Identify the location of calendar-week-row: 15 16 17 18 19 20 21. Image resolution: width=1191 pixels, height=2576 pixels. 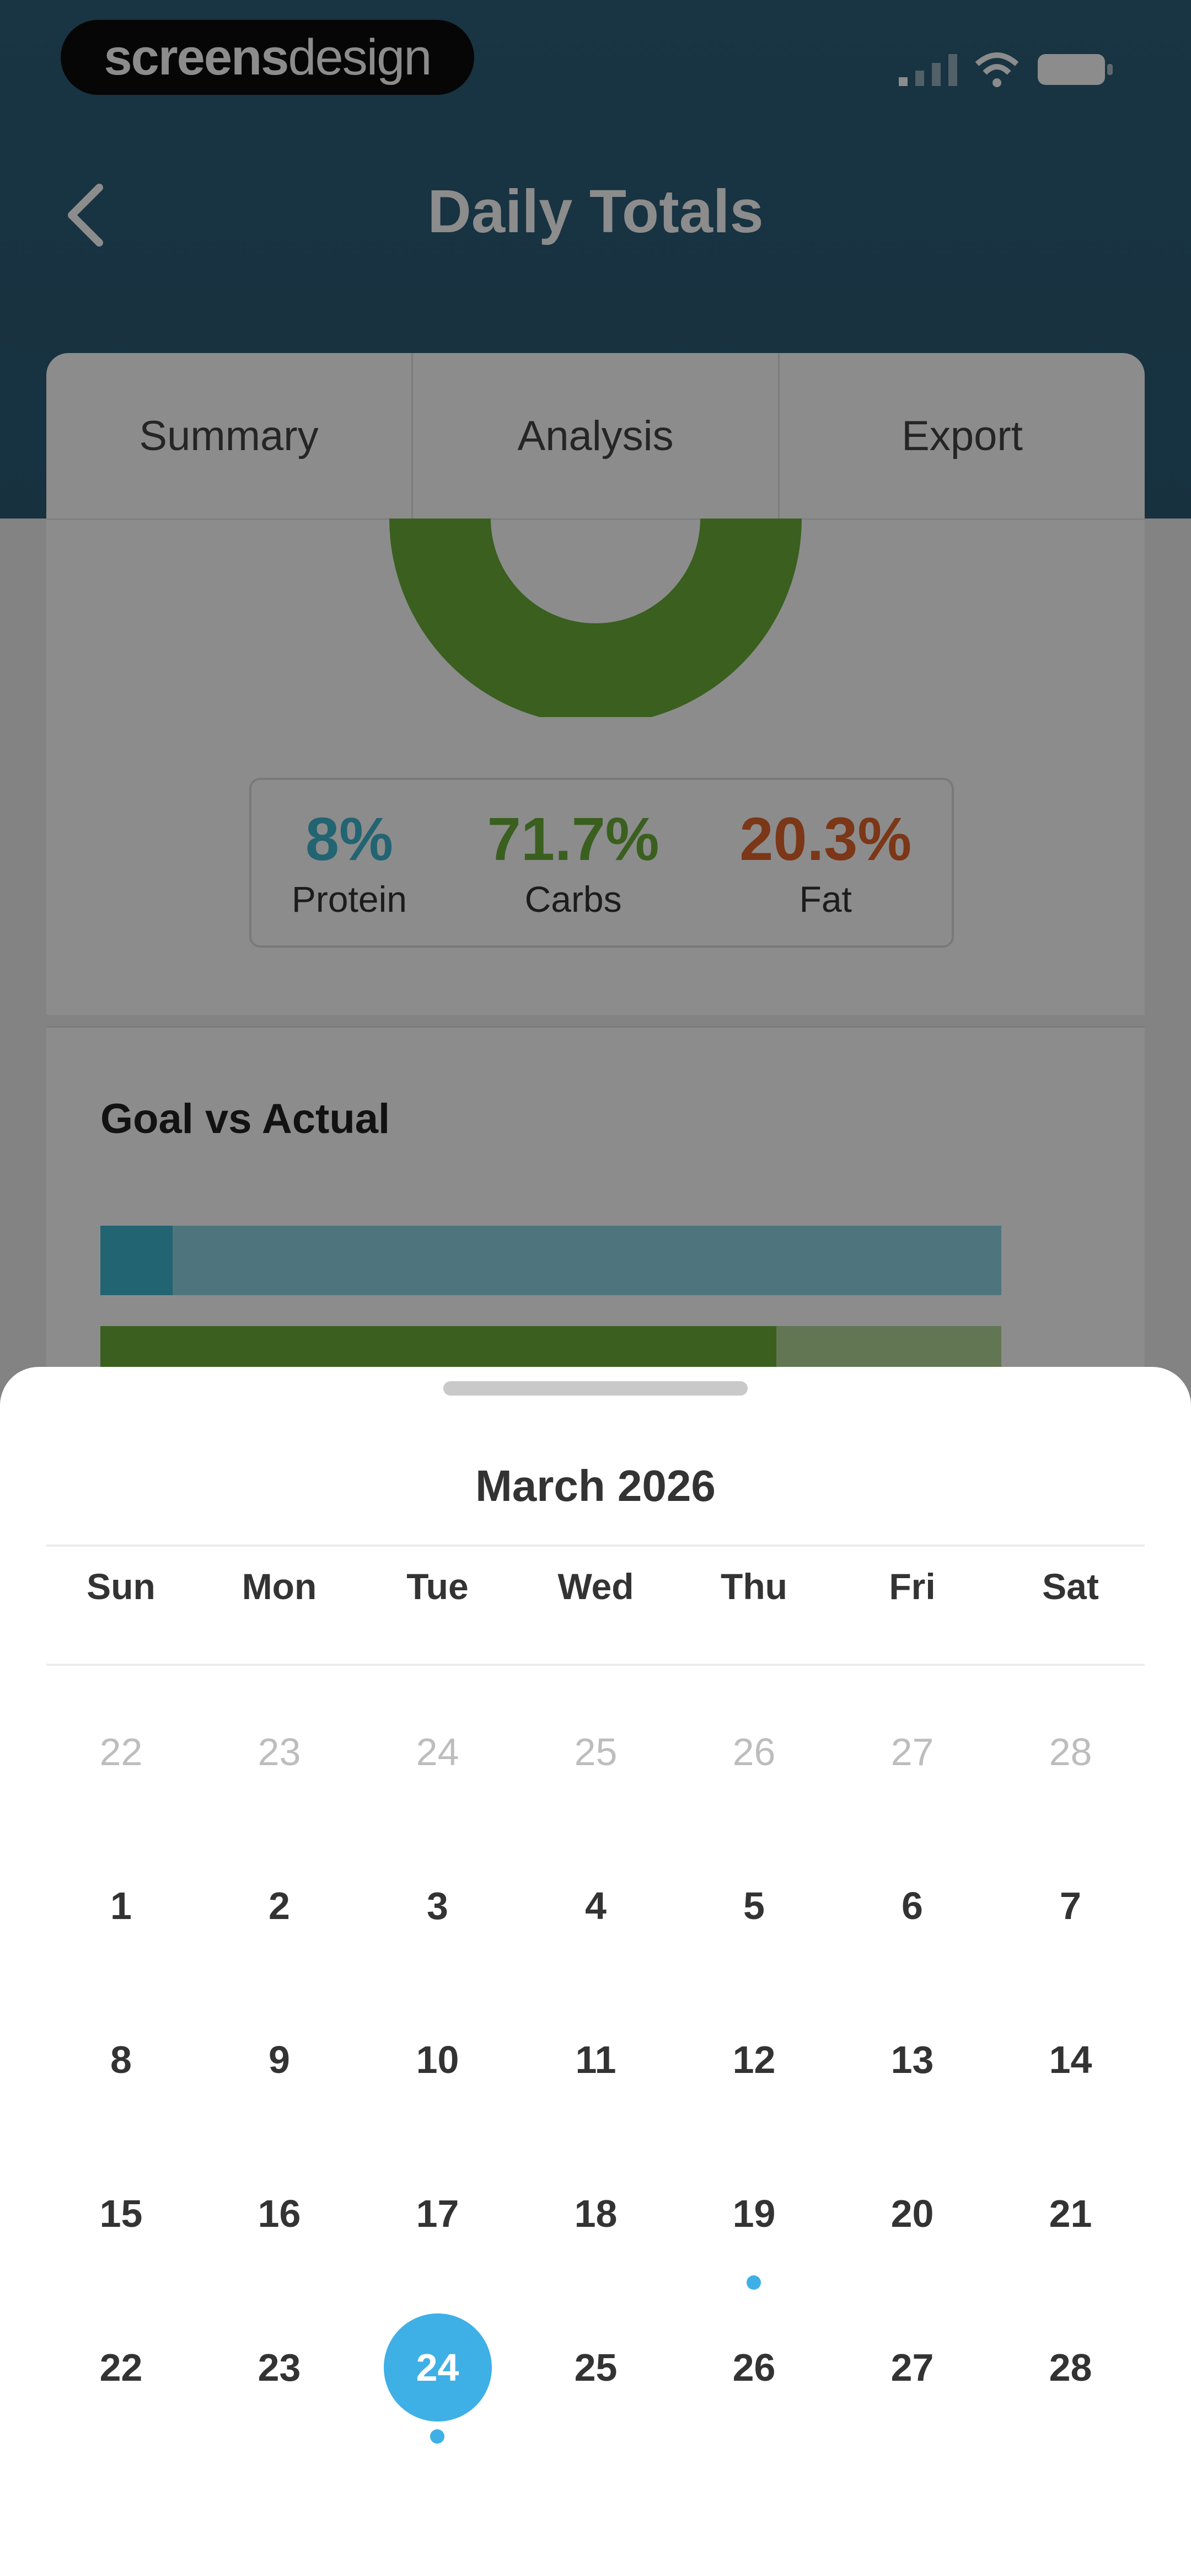
(596, 2225).